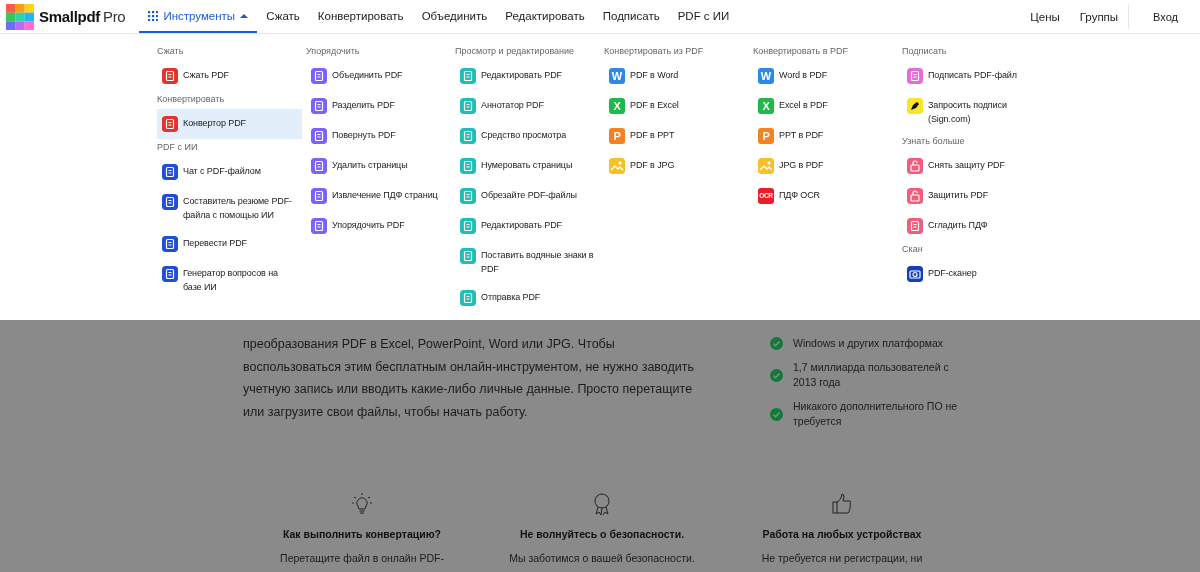 The width and height of the screenshot is (1200, 572). Describe the element at coordinates (244, 15) in the screenshot. I see `caret-icon` at that location.